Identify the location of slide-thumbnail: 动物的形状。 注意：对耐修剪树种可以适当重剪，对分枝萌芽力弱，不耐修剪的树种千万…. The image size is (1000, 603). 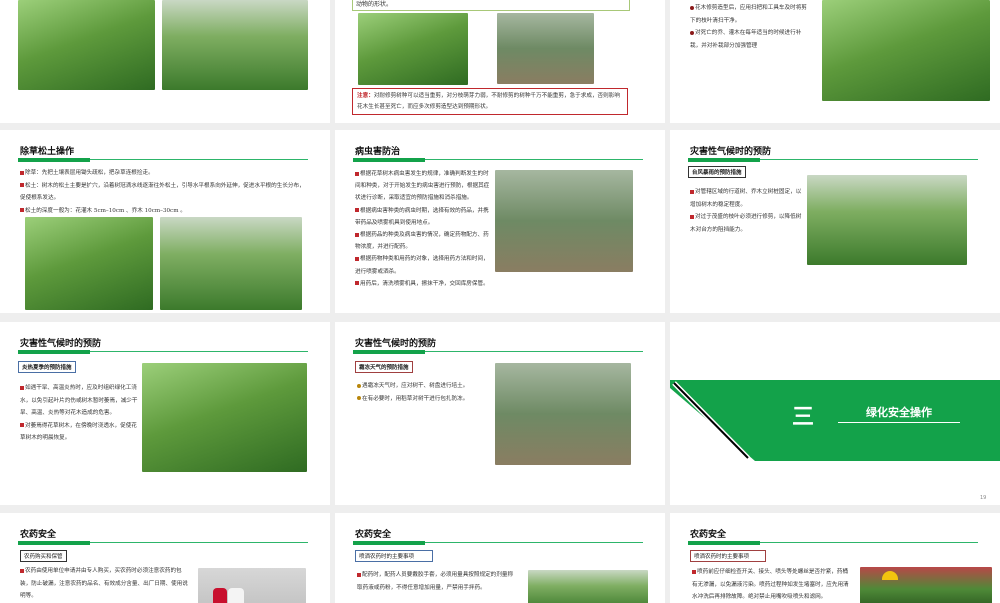
(500, 61).